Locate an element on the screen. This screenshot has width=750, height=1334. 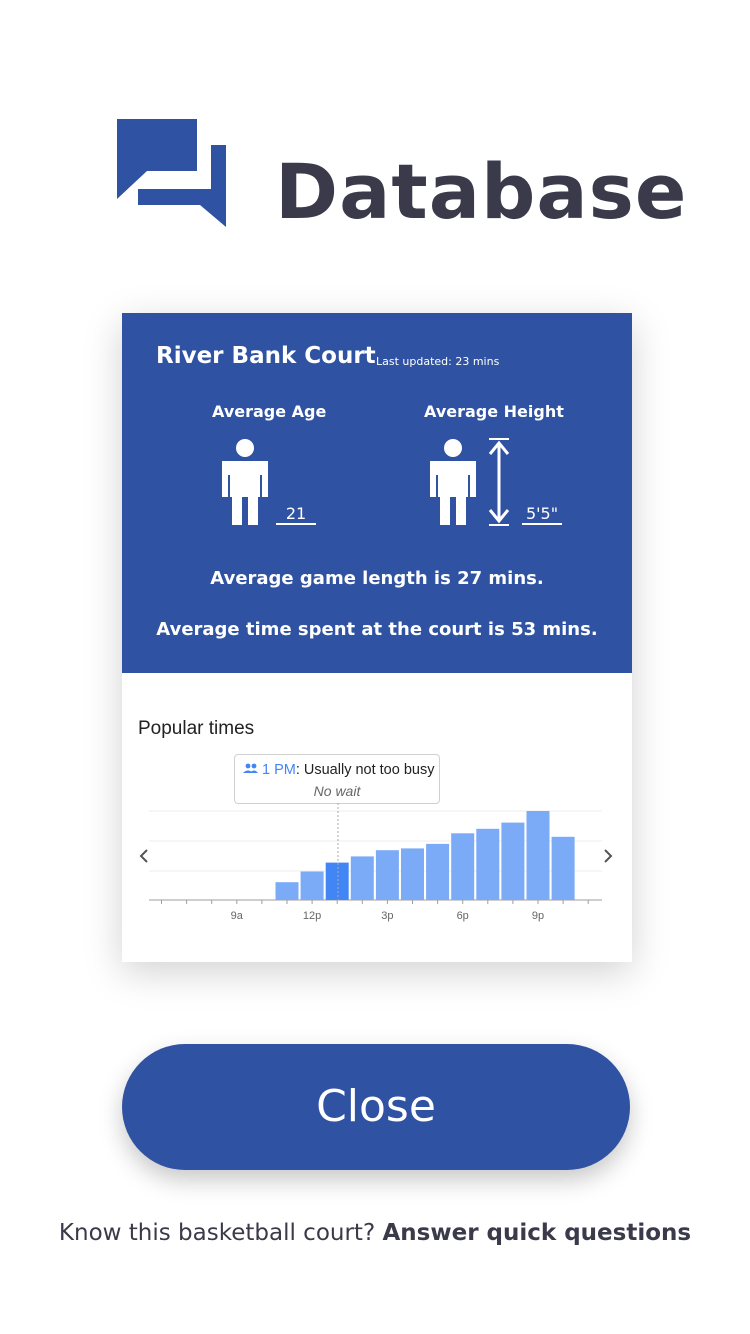
chart-tick-label: 9a is located at coordinates (237, 916).